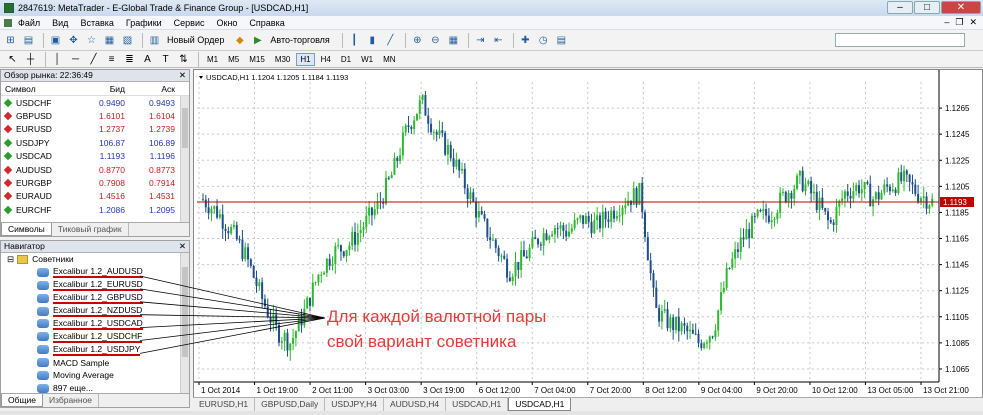 The image size is (983, 415). Describe the element at coordinates (257, 40) in the screenshot. I see `autotrade-icon: ▶` at that location.